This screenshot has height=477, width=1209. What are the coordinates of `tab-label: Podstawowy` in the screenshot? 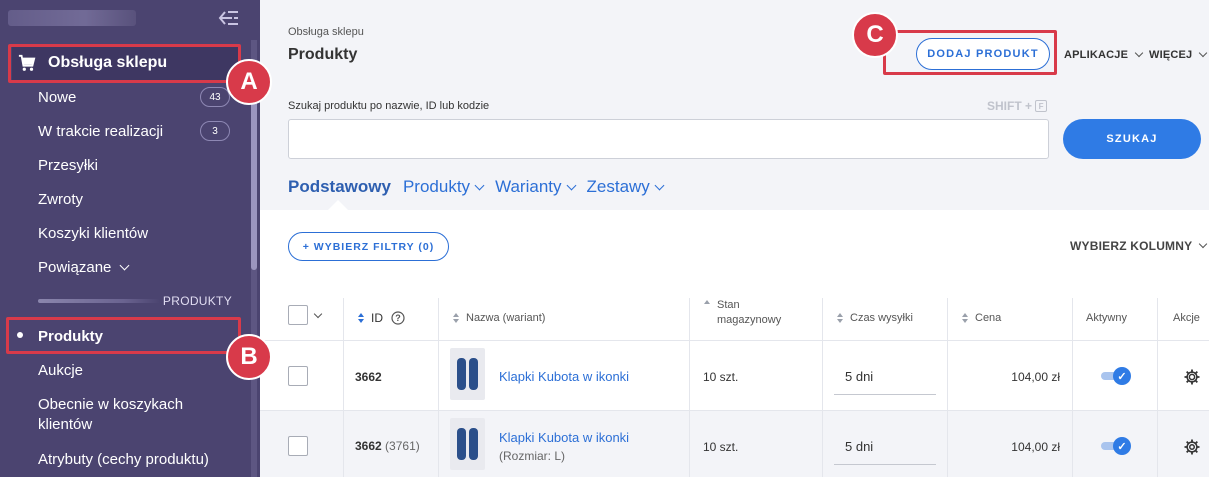 It's located at (339, 186).